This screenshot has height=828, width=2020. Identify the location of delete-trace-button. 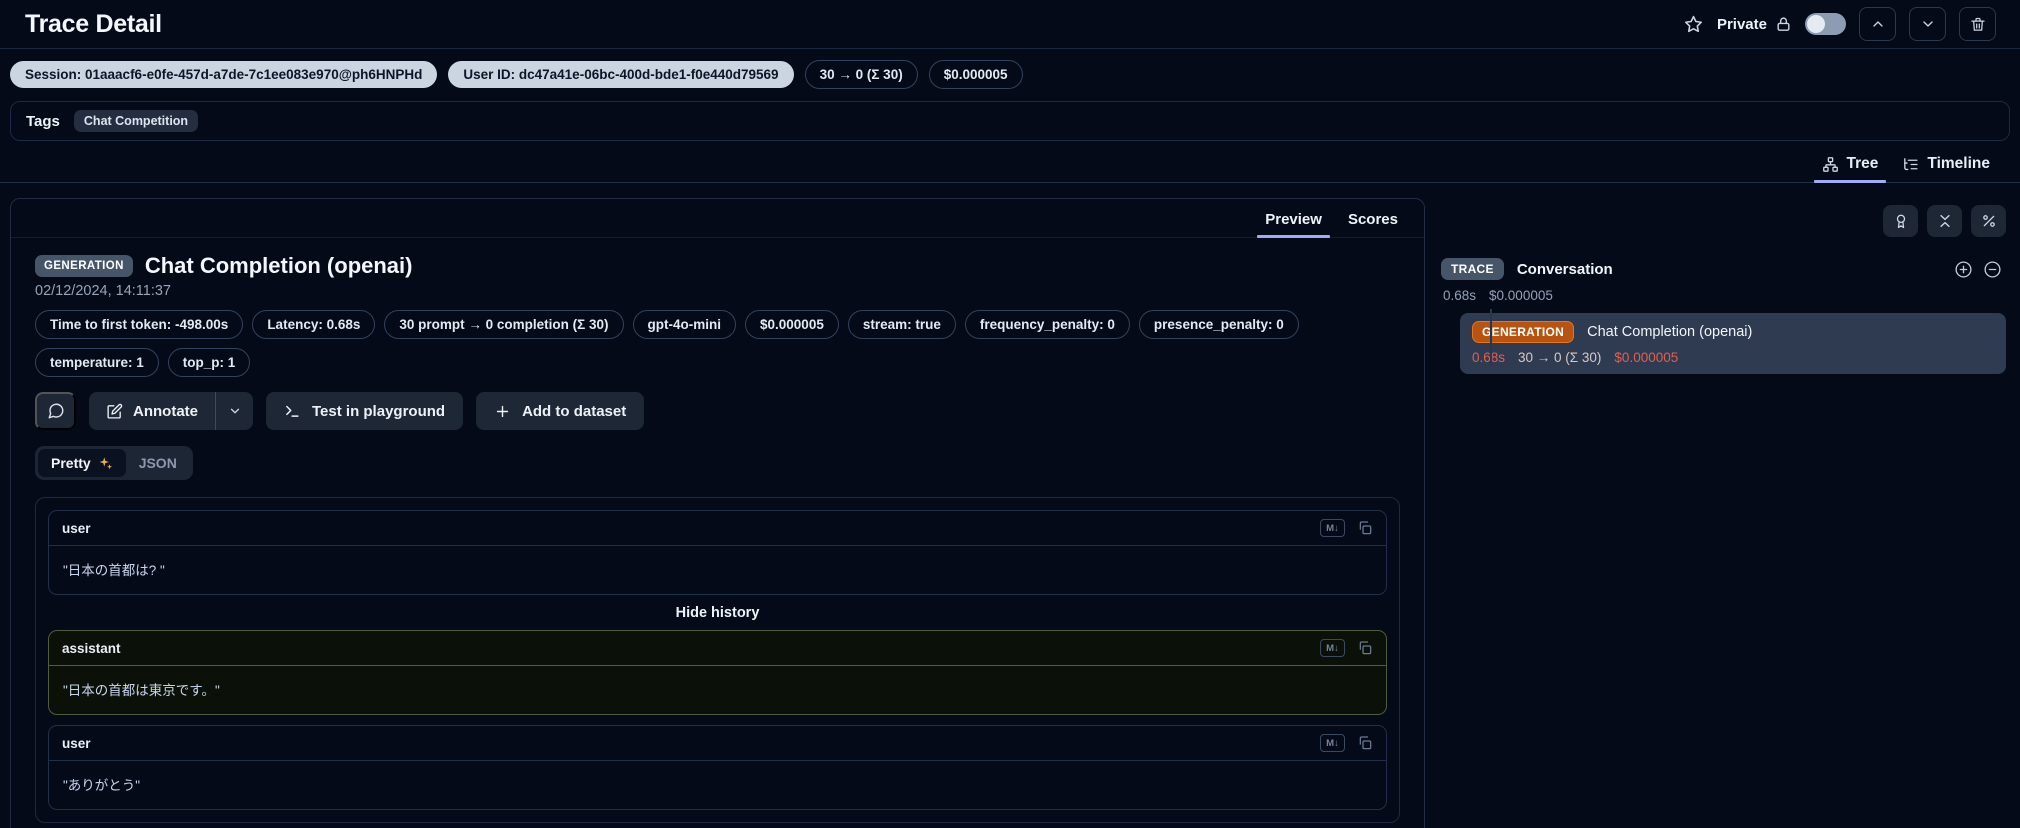
(1977, 24).